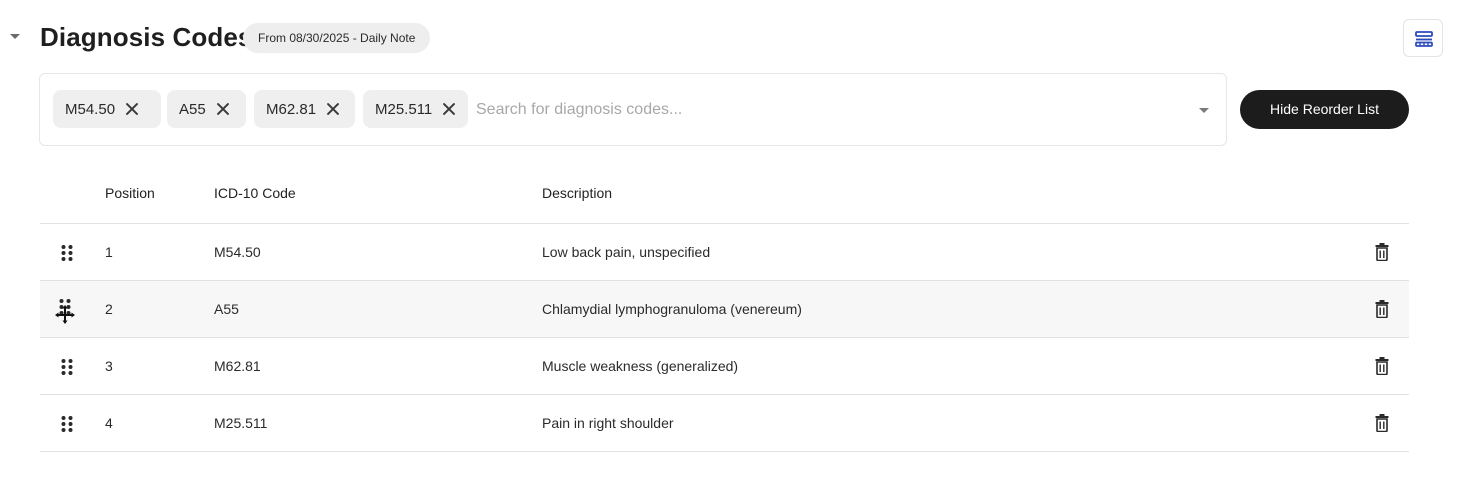 The height and width of the screenshot is (493, 1469). I want to click on row-position: 3, so click(109, 366).